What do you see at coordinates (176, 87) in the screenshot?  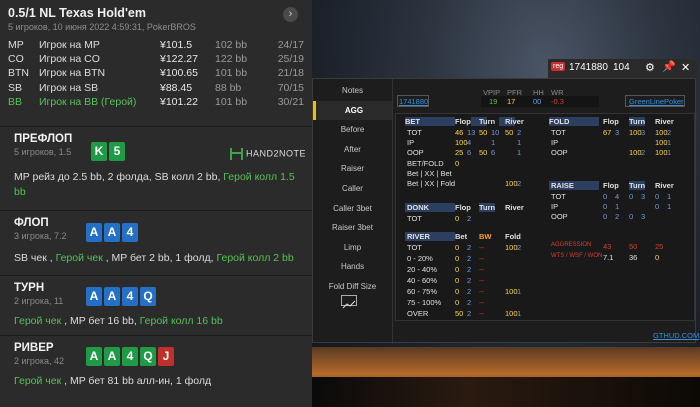 I see `player-stack: ¥88.45` at bounding box center [176, 87].